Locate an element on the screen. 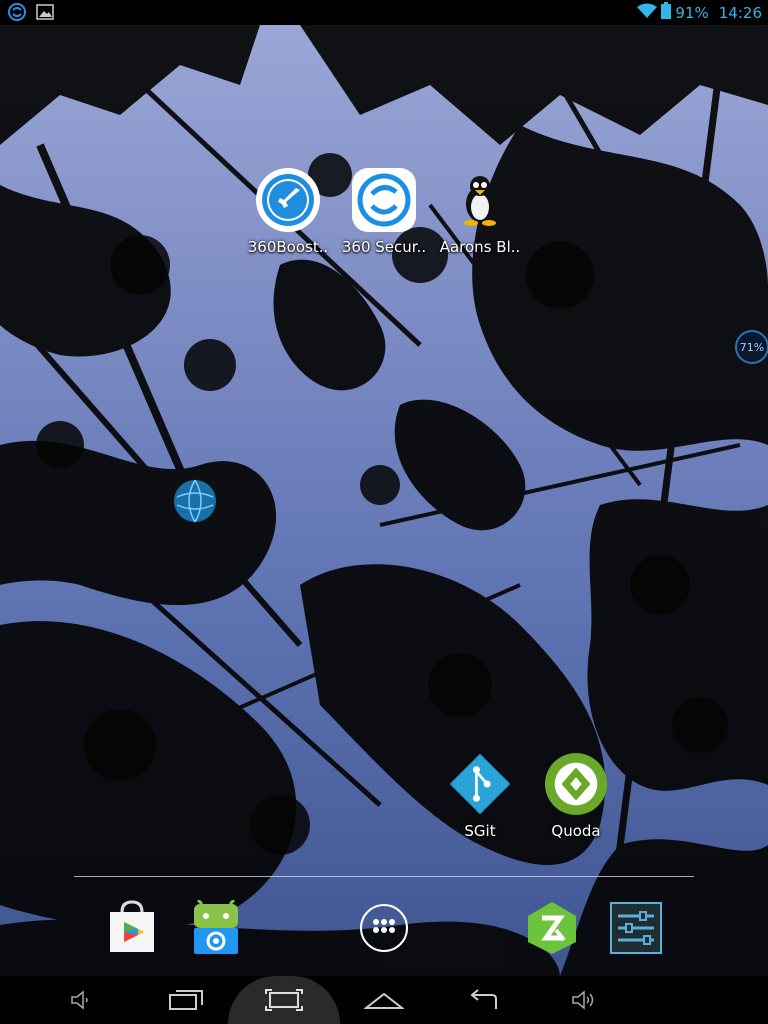 Image resolution: width=768 pixels, height=1024 pixels. dock-settings is located at coordinates (636, 928).